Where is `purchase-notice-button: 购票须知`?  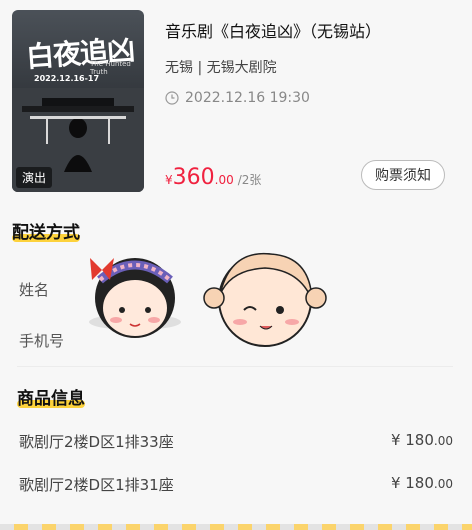 purchase-notice-button: 购票须知 is located at coordinates (403, 175).